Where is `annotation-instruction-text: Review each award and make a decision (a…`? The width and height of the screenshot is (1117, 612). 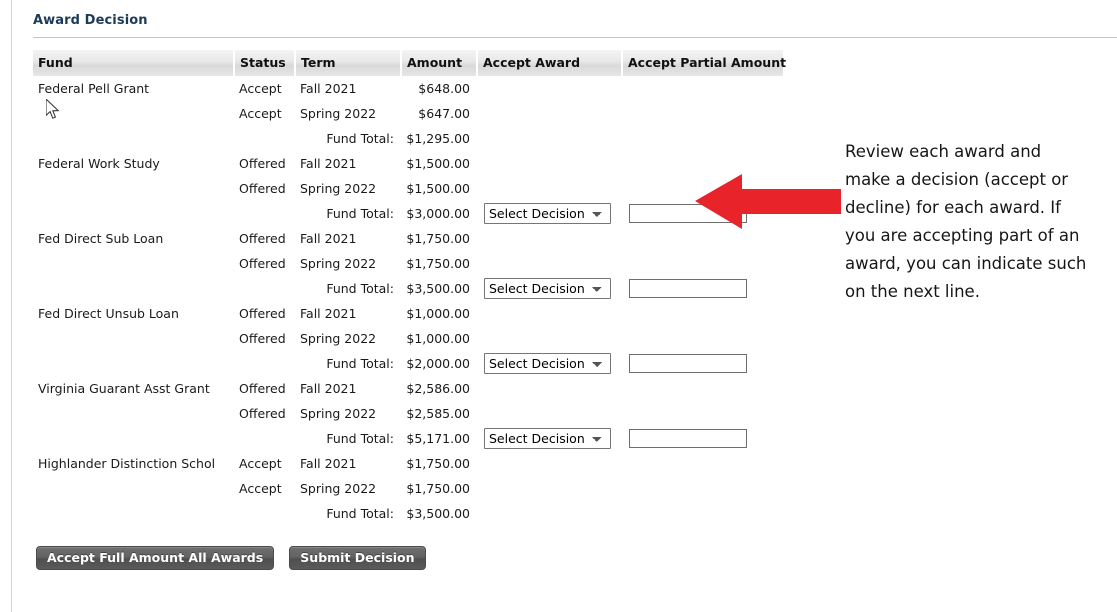
annotation-instruction-text: Review each award and make a decision (a… is located at coordinates (966, 221).